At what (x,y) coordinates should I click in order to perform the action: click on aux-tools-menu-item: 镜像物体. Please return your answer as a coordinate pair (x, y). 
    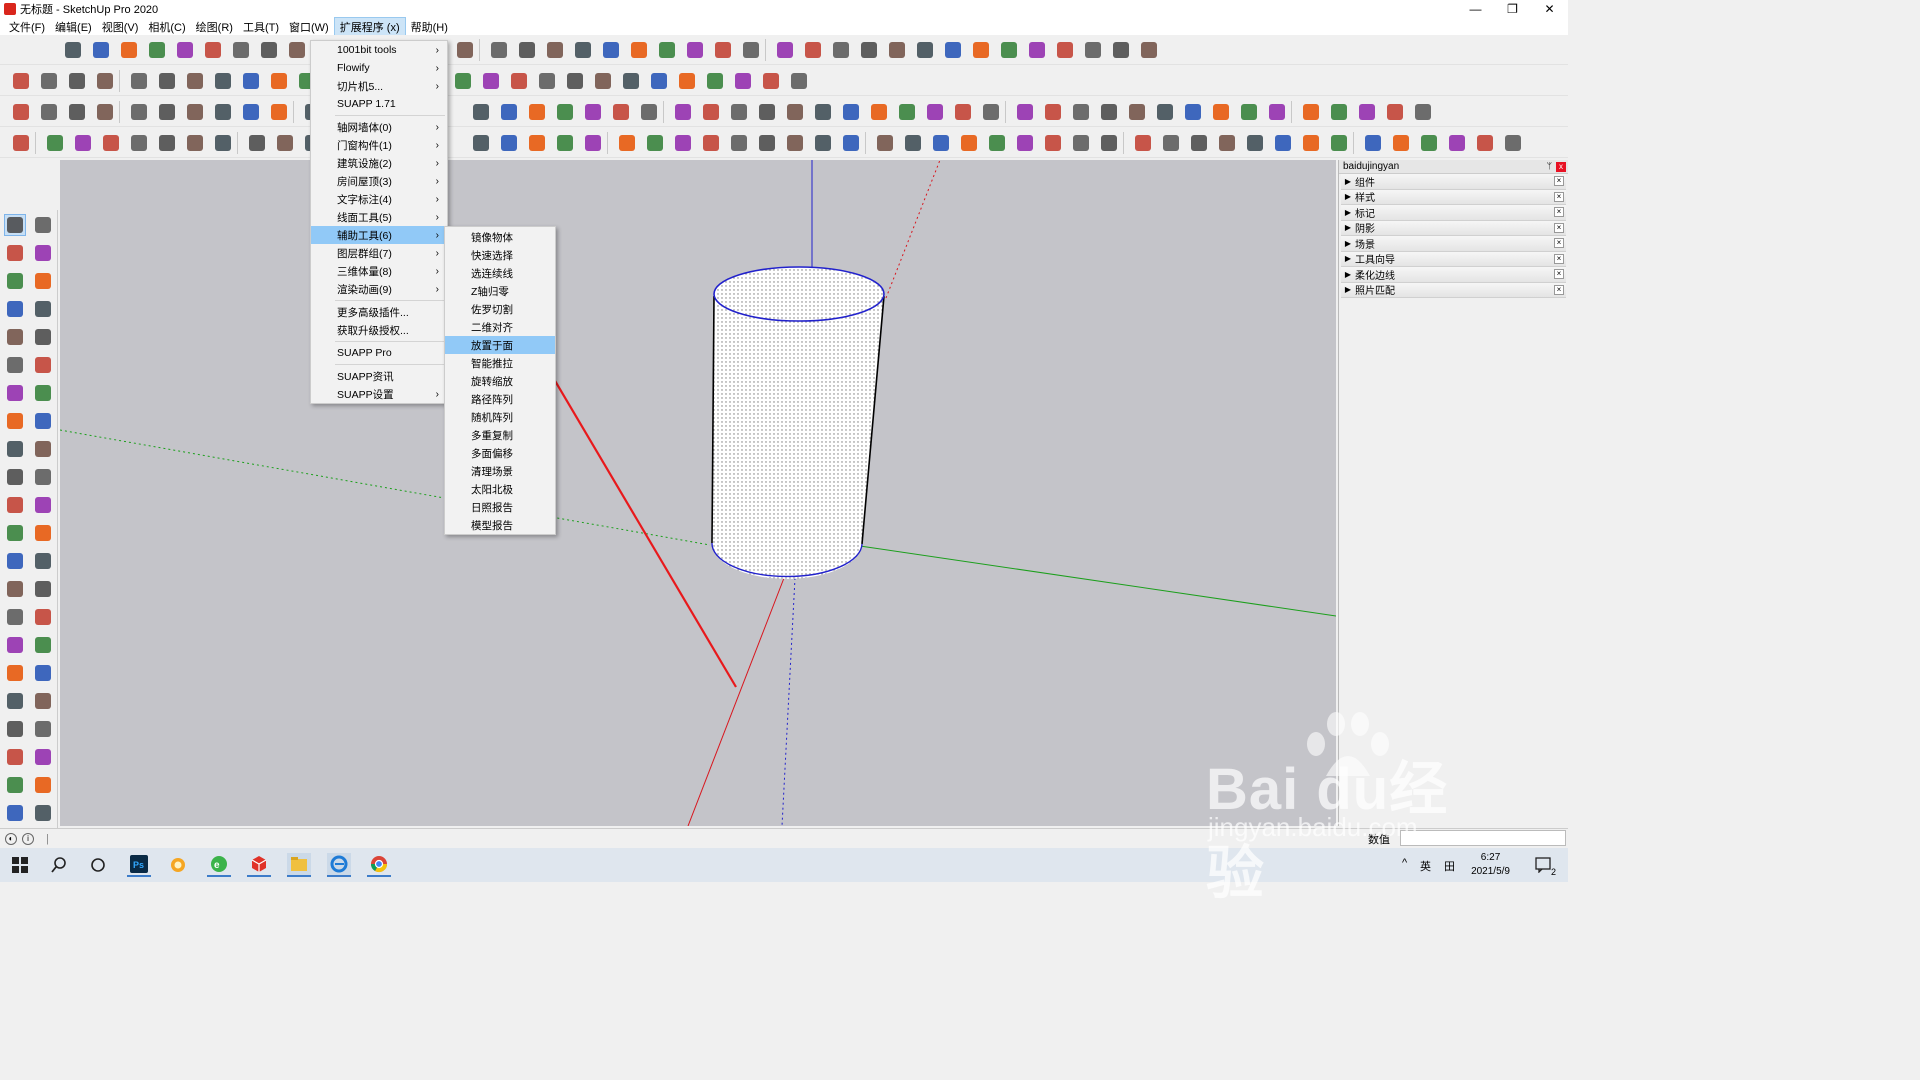
    Looking at the image, I should click on (500, 237).